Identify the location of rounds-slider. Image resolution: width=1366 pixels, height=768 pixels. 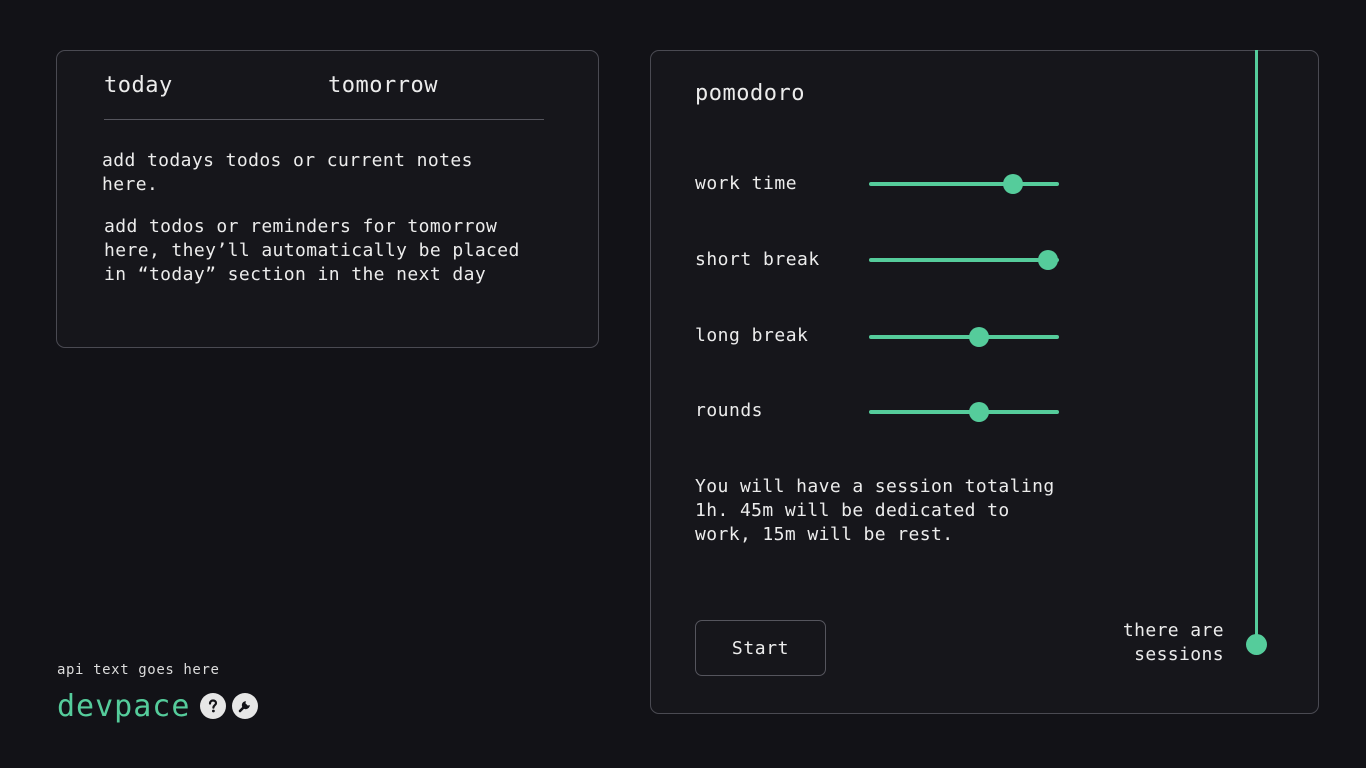
(964, 412).